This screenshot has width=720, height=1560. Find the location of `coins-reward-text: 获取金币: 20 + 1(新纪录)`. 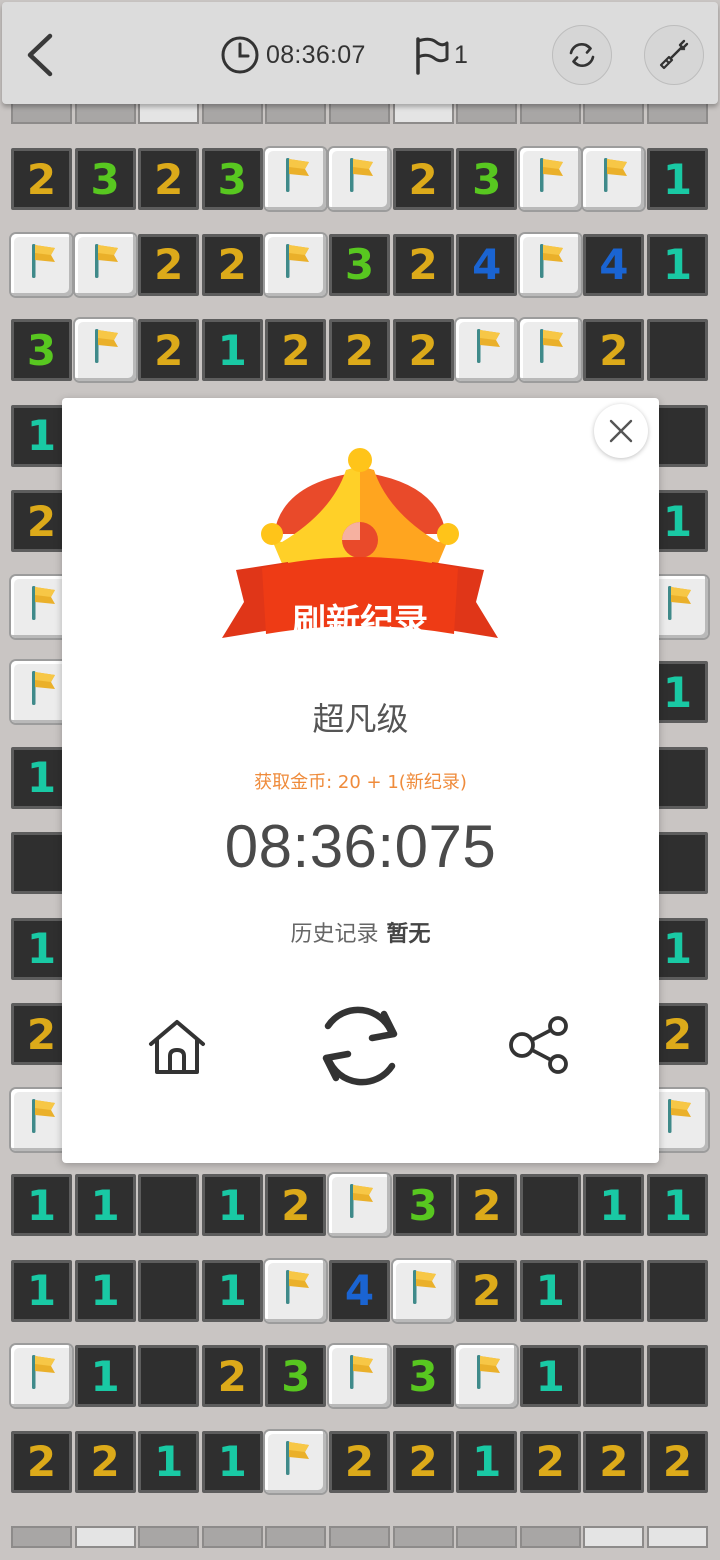

coins-reward-text: 获取金币: 20 + 1(新纪录) is located at coordinates (360, 782).